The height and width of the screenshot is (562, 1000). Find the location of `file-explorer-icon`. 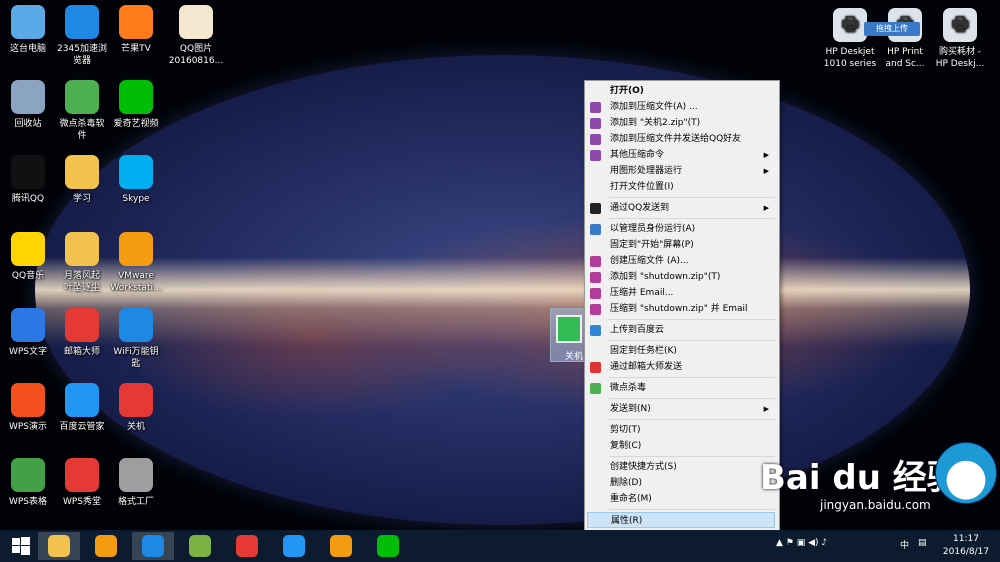

file-explorer-icon is located at coordinates (59, 546).